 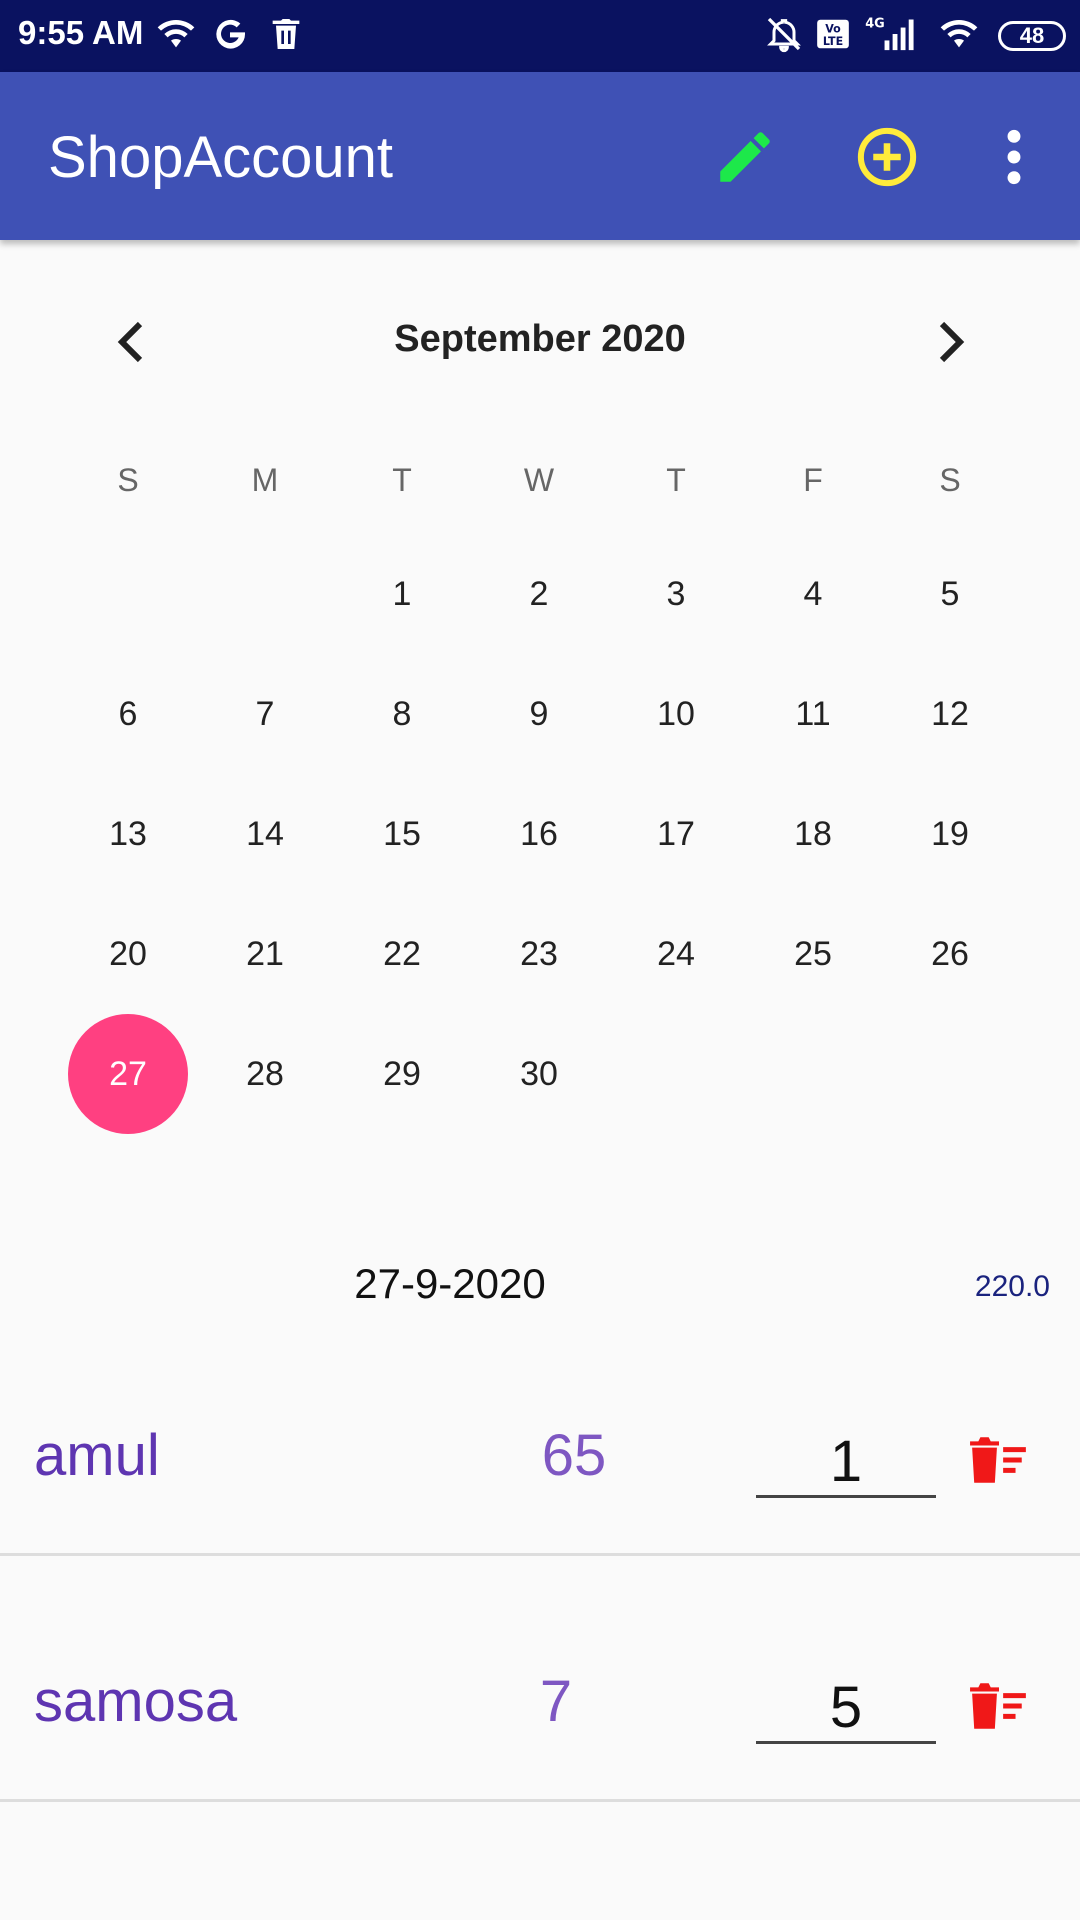 What do you see at coordinates (574, 1455) in the screenshot?
I see `item-price: 65` at bounding box center [574, 1455].